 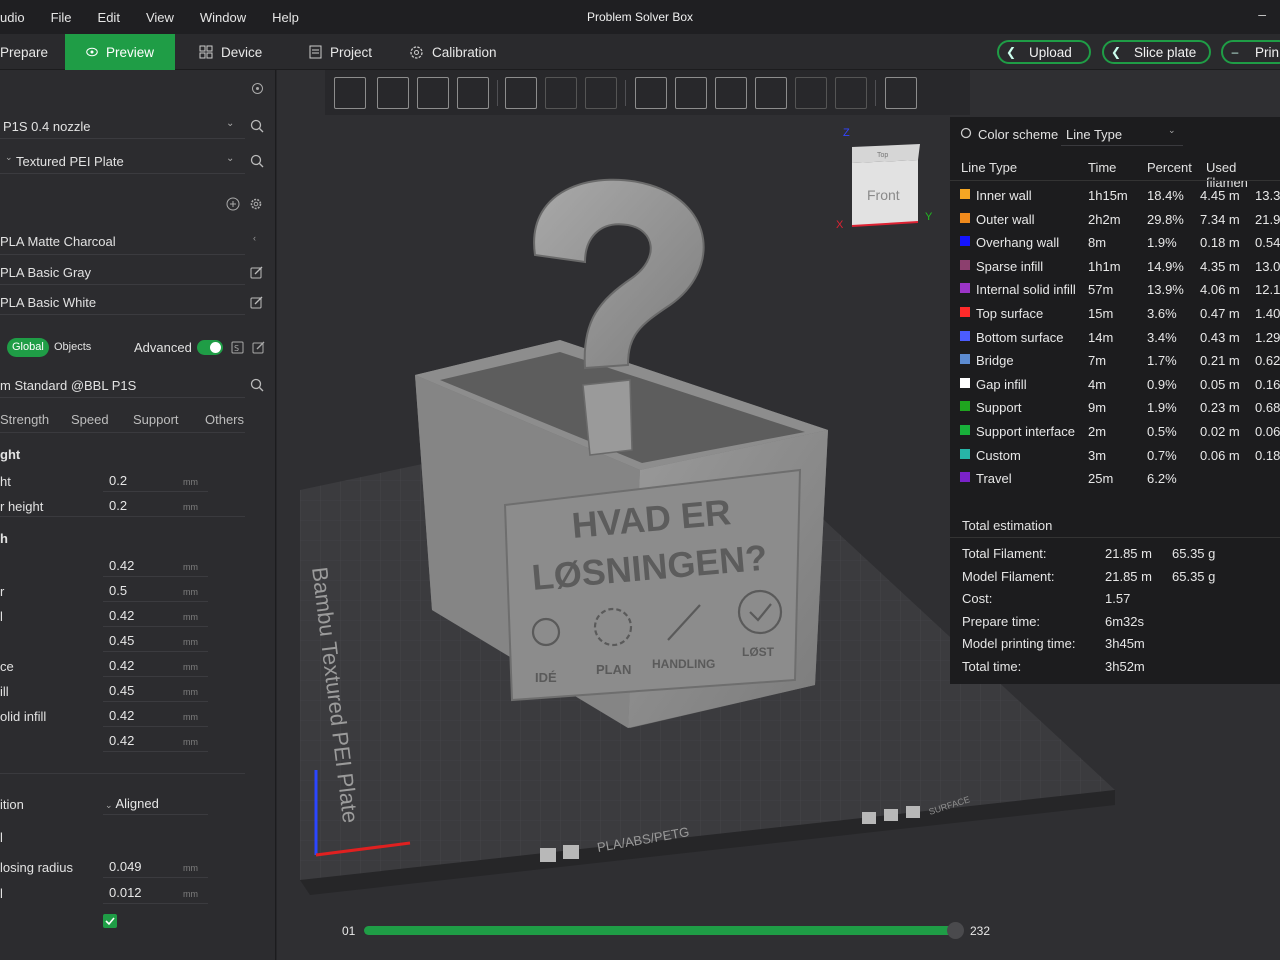 I want to click on section-layer-height: ght, so click(x=10, y=454).